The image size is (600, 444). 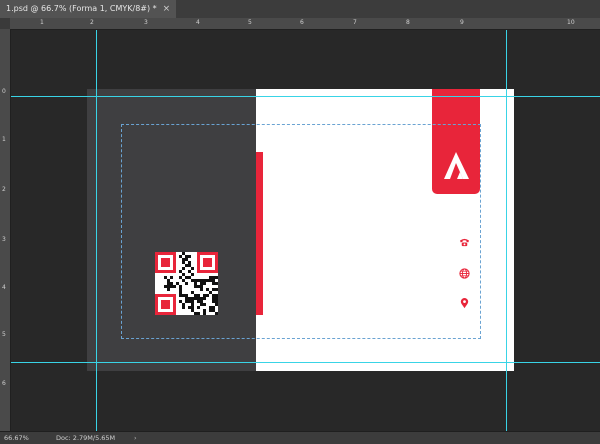 I want to click on horizontal-ruler: 1 2 3 4 5 6 7 8 9 10, so click(x=300, y=24).